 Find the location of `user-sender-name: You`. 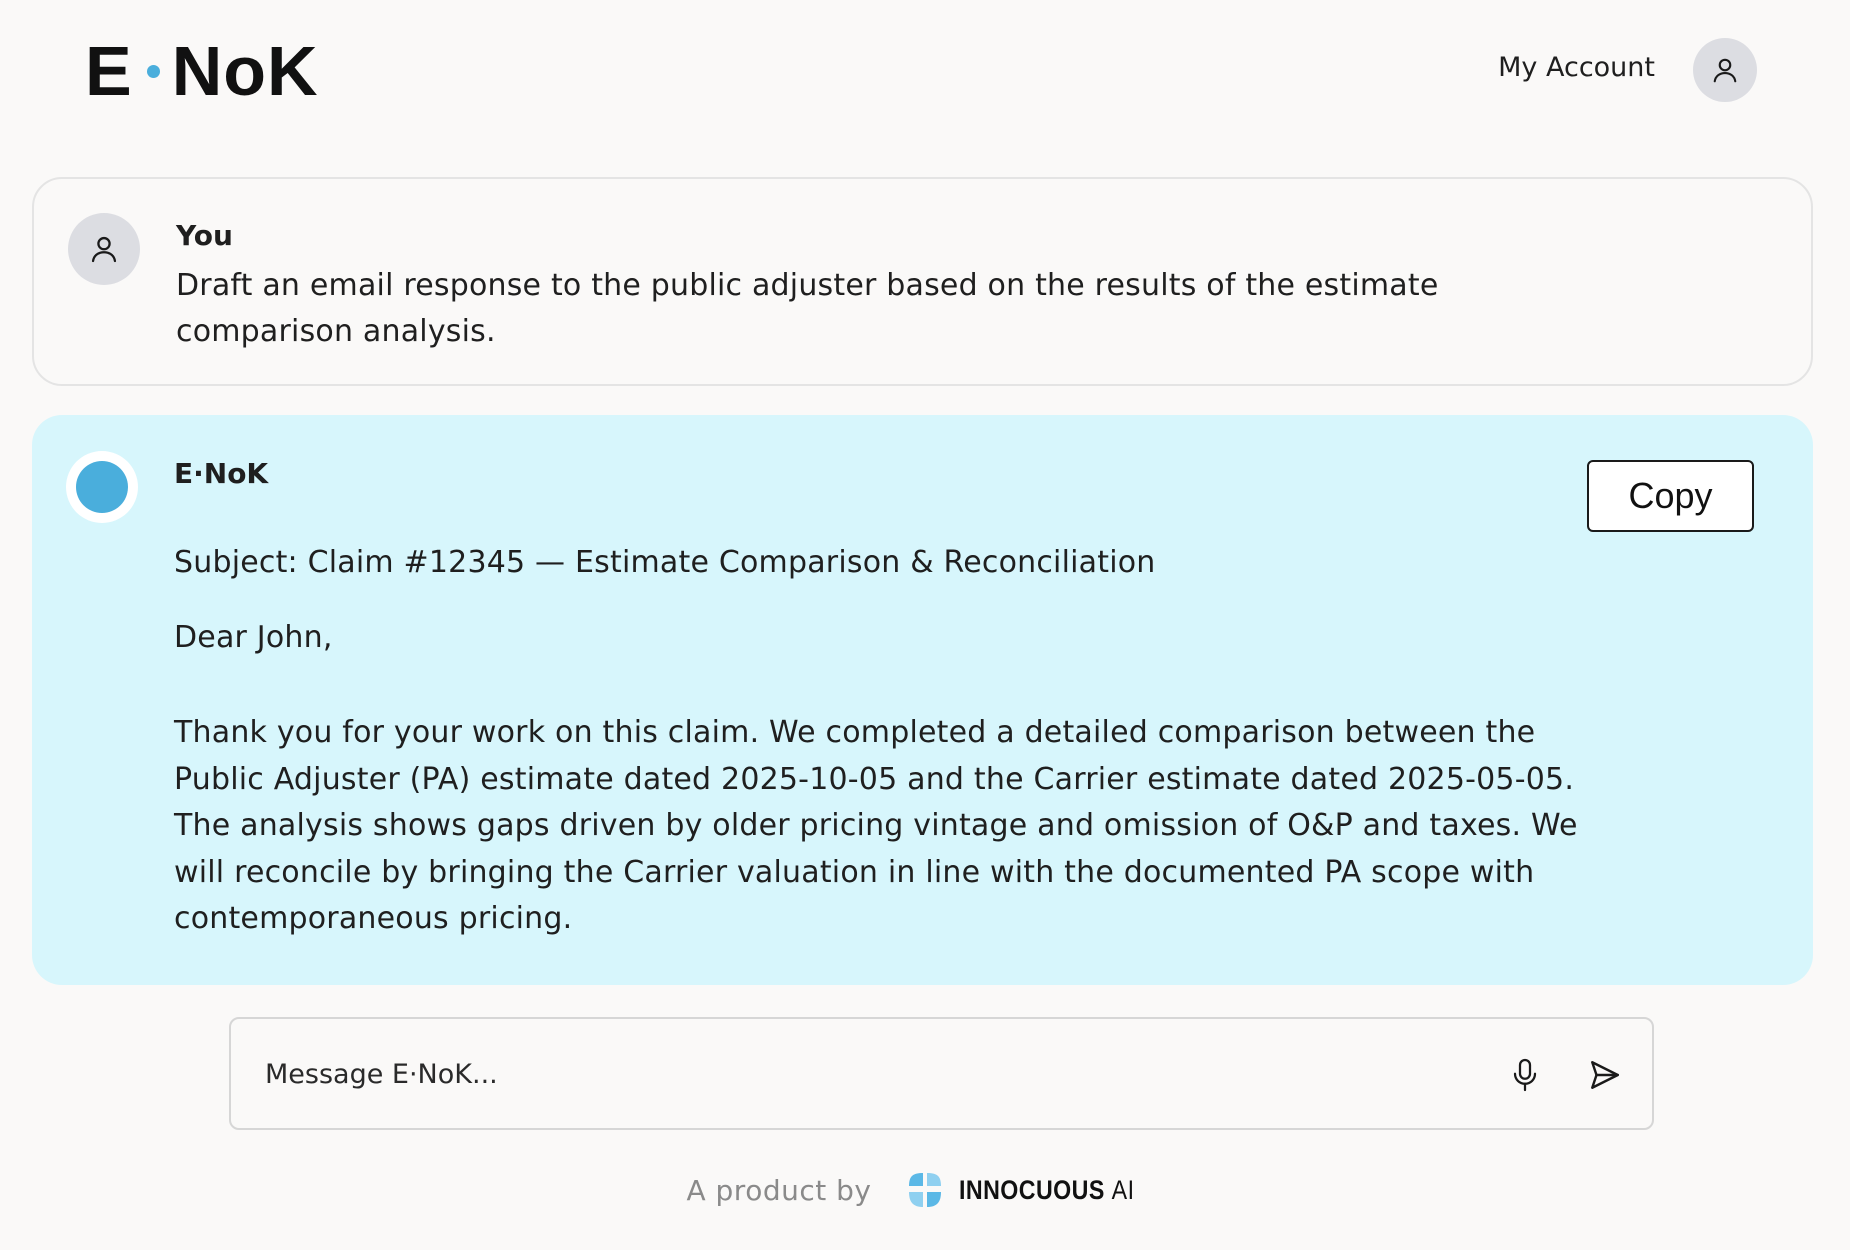

user-sender-name: You is located at coordinates (204, 235).